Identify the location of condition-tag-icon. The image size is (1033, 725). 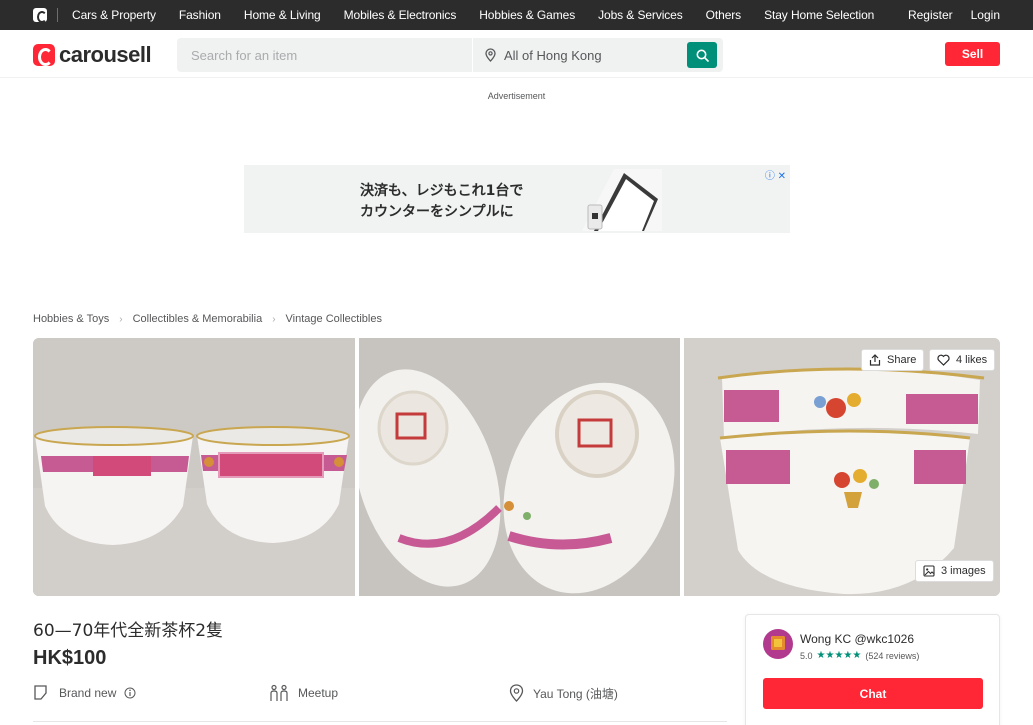
(40, 692).